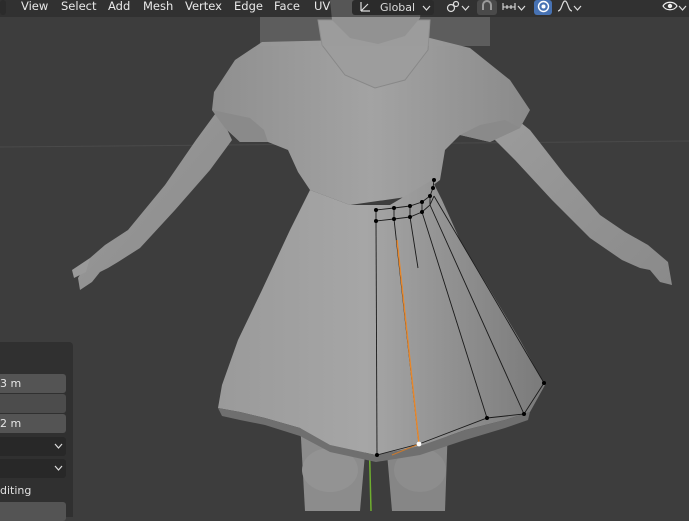 This screenshot has width=689, height=521. Describe the element at coordinates (453, 8) in the screenshot. I see `pivot-point-icon` at that location.